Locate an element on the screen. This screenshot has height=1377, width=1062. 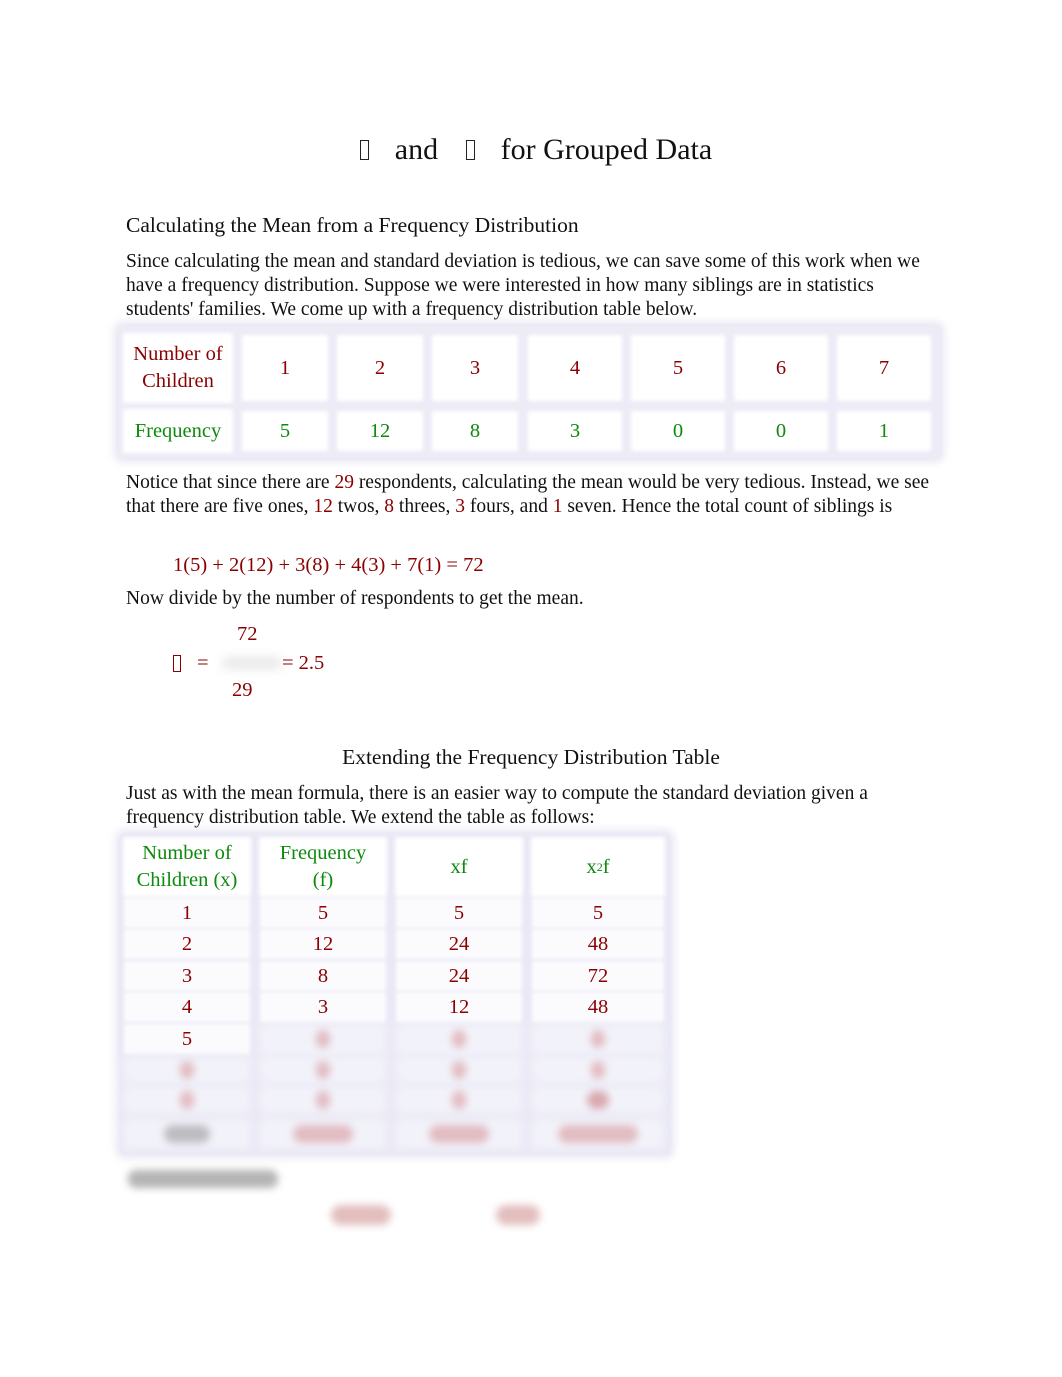
row-header-frequency: Frequency is located at coordinates (178, 431).